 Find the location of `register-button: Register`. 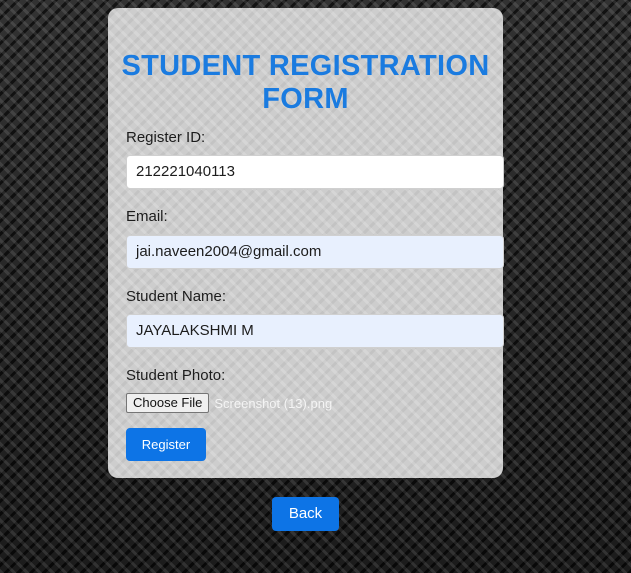

register-button: Register is located at coordinates (166, 444).